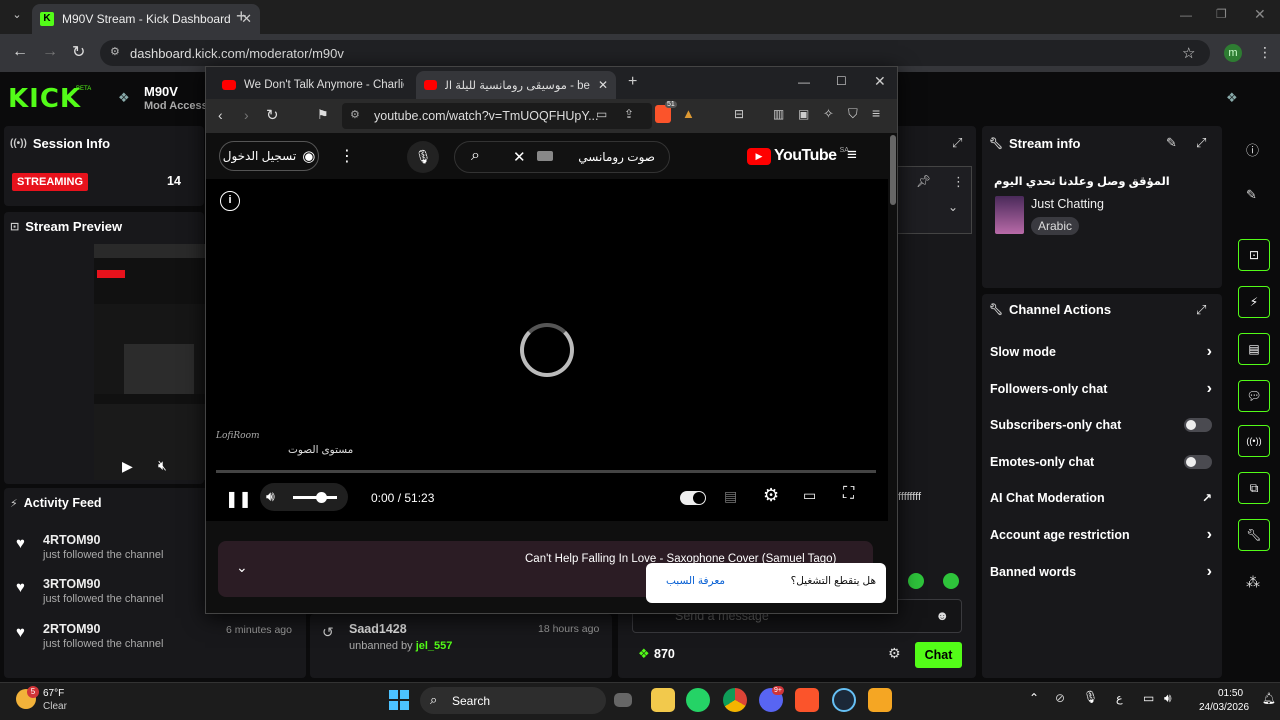 The width and height of the screenshot is (1280, 720). Describe the element at coordinates (44, 99) in the screenshot. I see `kick-logo: KICK` at that location.